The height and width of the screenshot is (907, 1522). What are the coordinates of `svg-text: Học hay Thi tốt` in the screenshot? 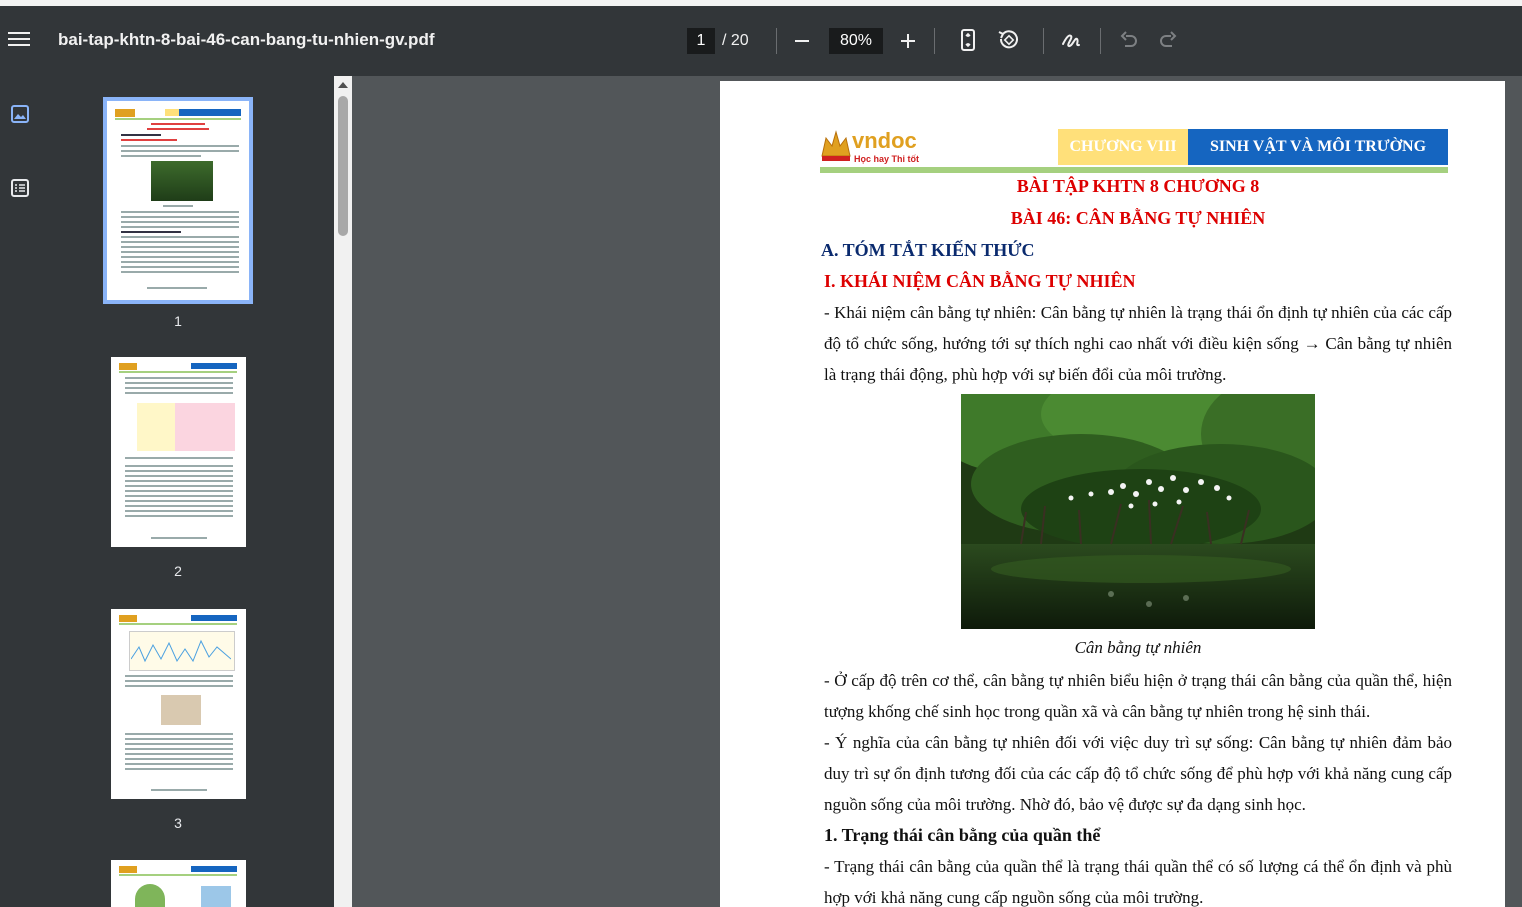 It's located at (886, 159).